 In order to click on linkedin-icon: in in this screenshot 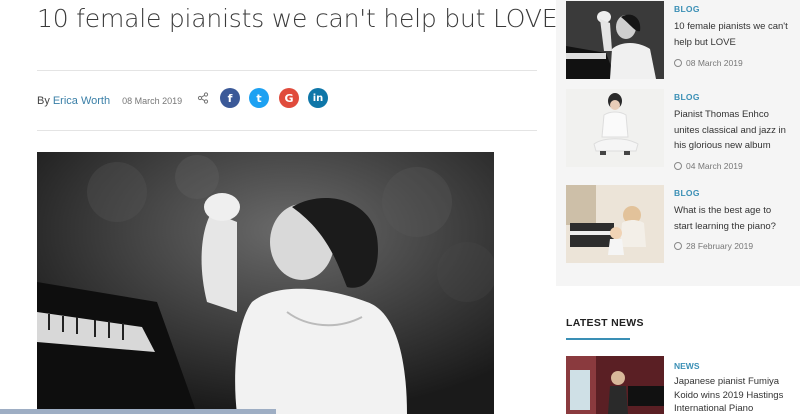, I will do `click(318, 98)`.